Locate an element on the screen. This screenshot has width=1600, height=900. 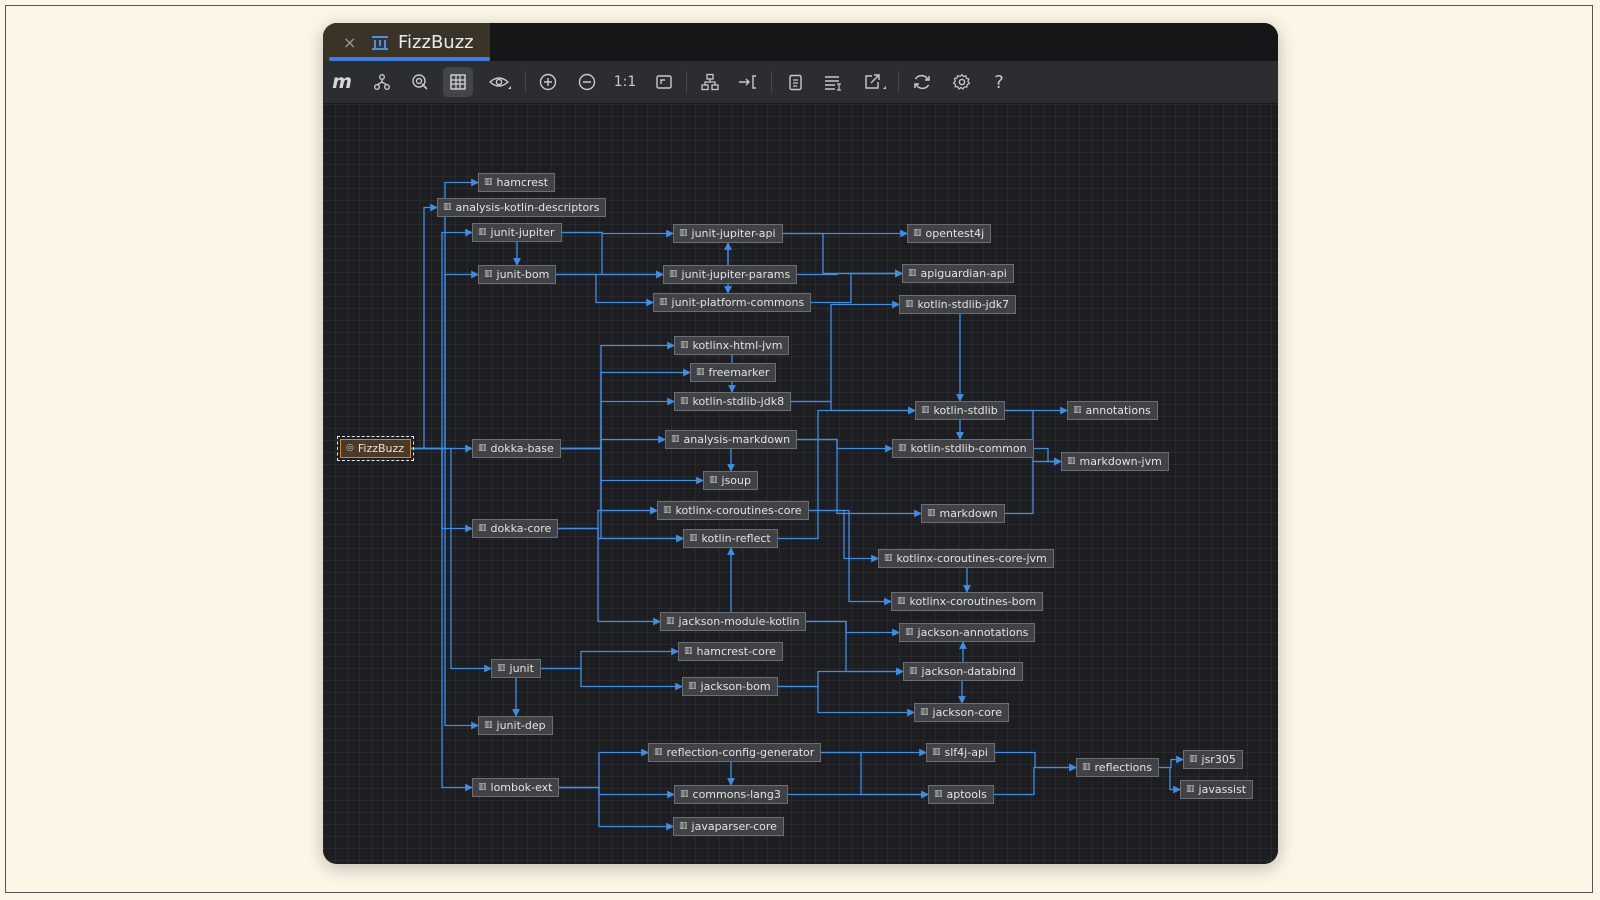
dependency-node: ▥ junit is located at coordinates (516, 668).